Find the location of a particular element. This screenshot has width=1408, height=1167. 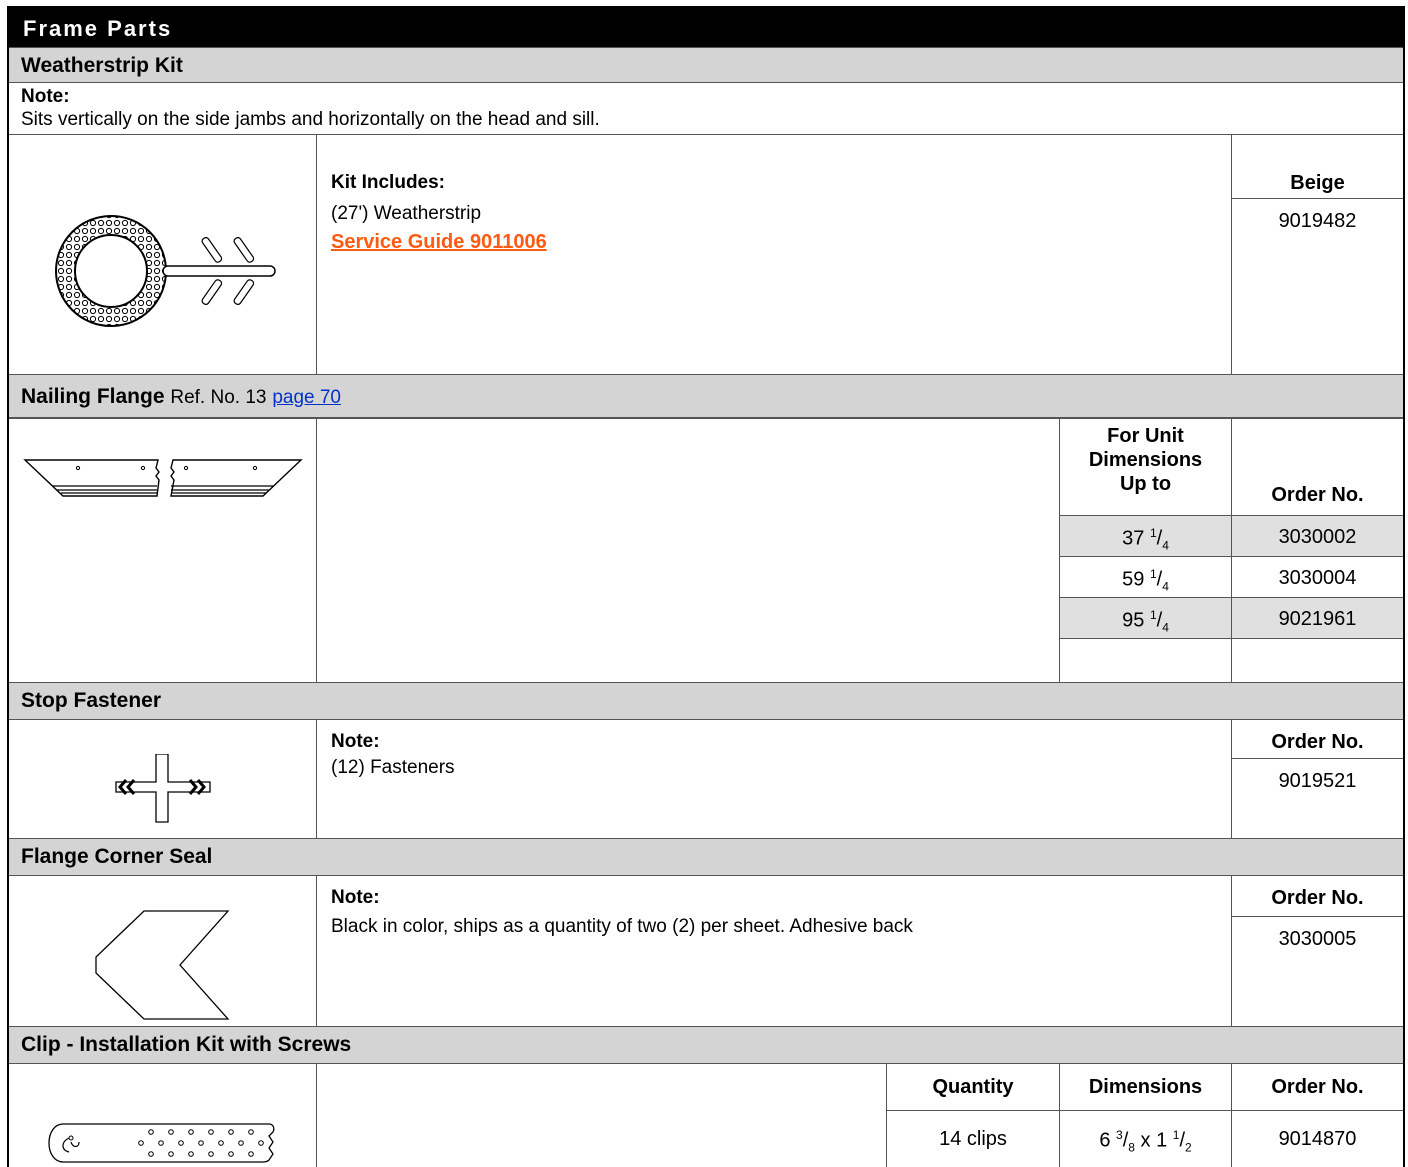

table-row: 37 1/4 3030002 is located at coordinates (1231, 536).